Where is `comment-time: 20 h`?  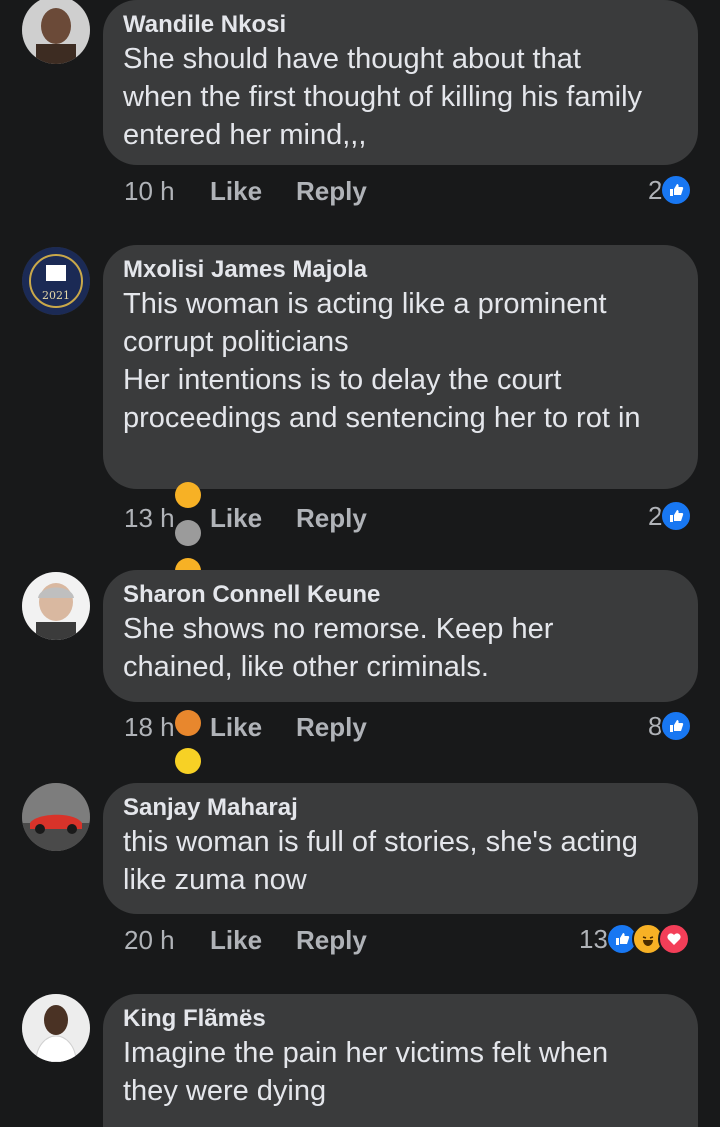 comment-time: 20 h is located at coordinates (149, 940).